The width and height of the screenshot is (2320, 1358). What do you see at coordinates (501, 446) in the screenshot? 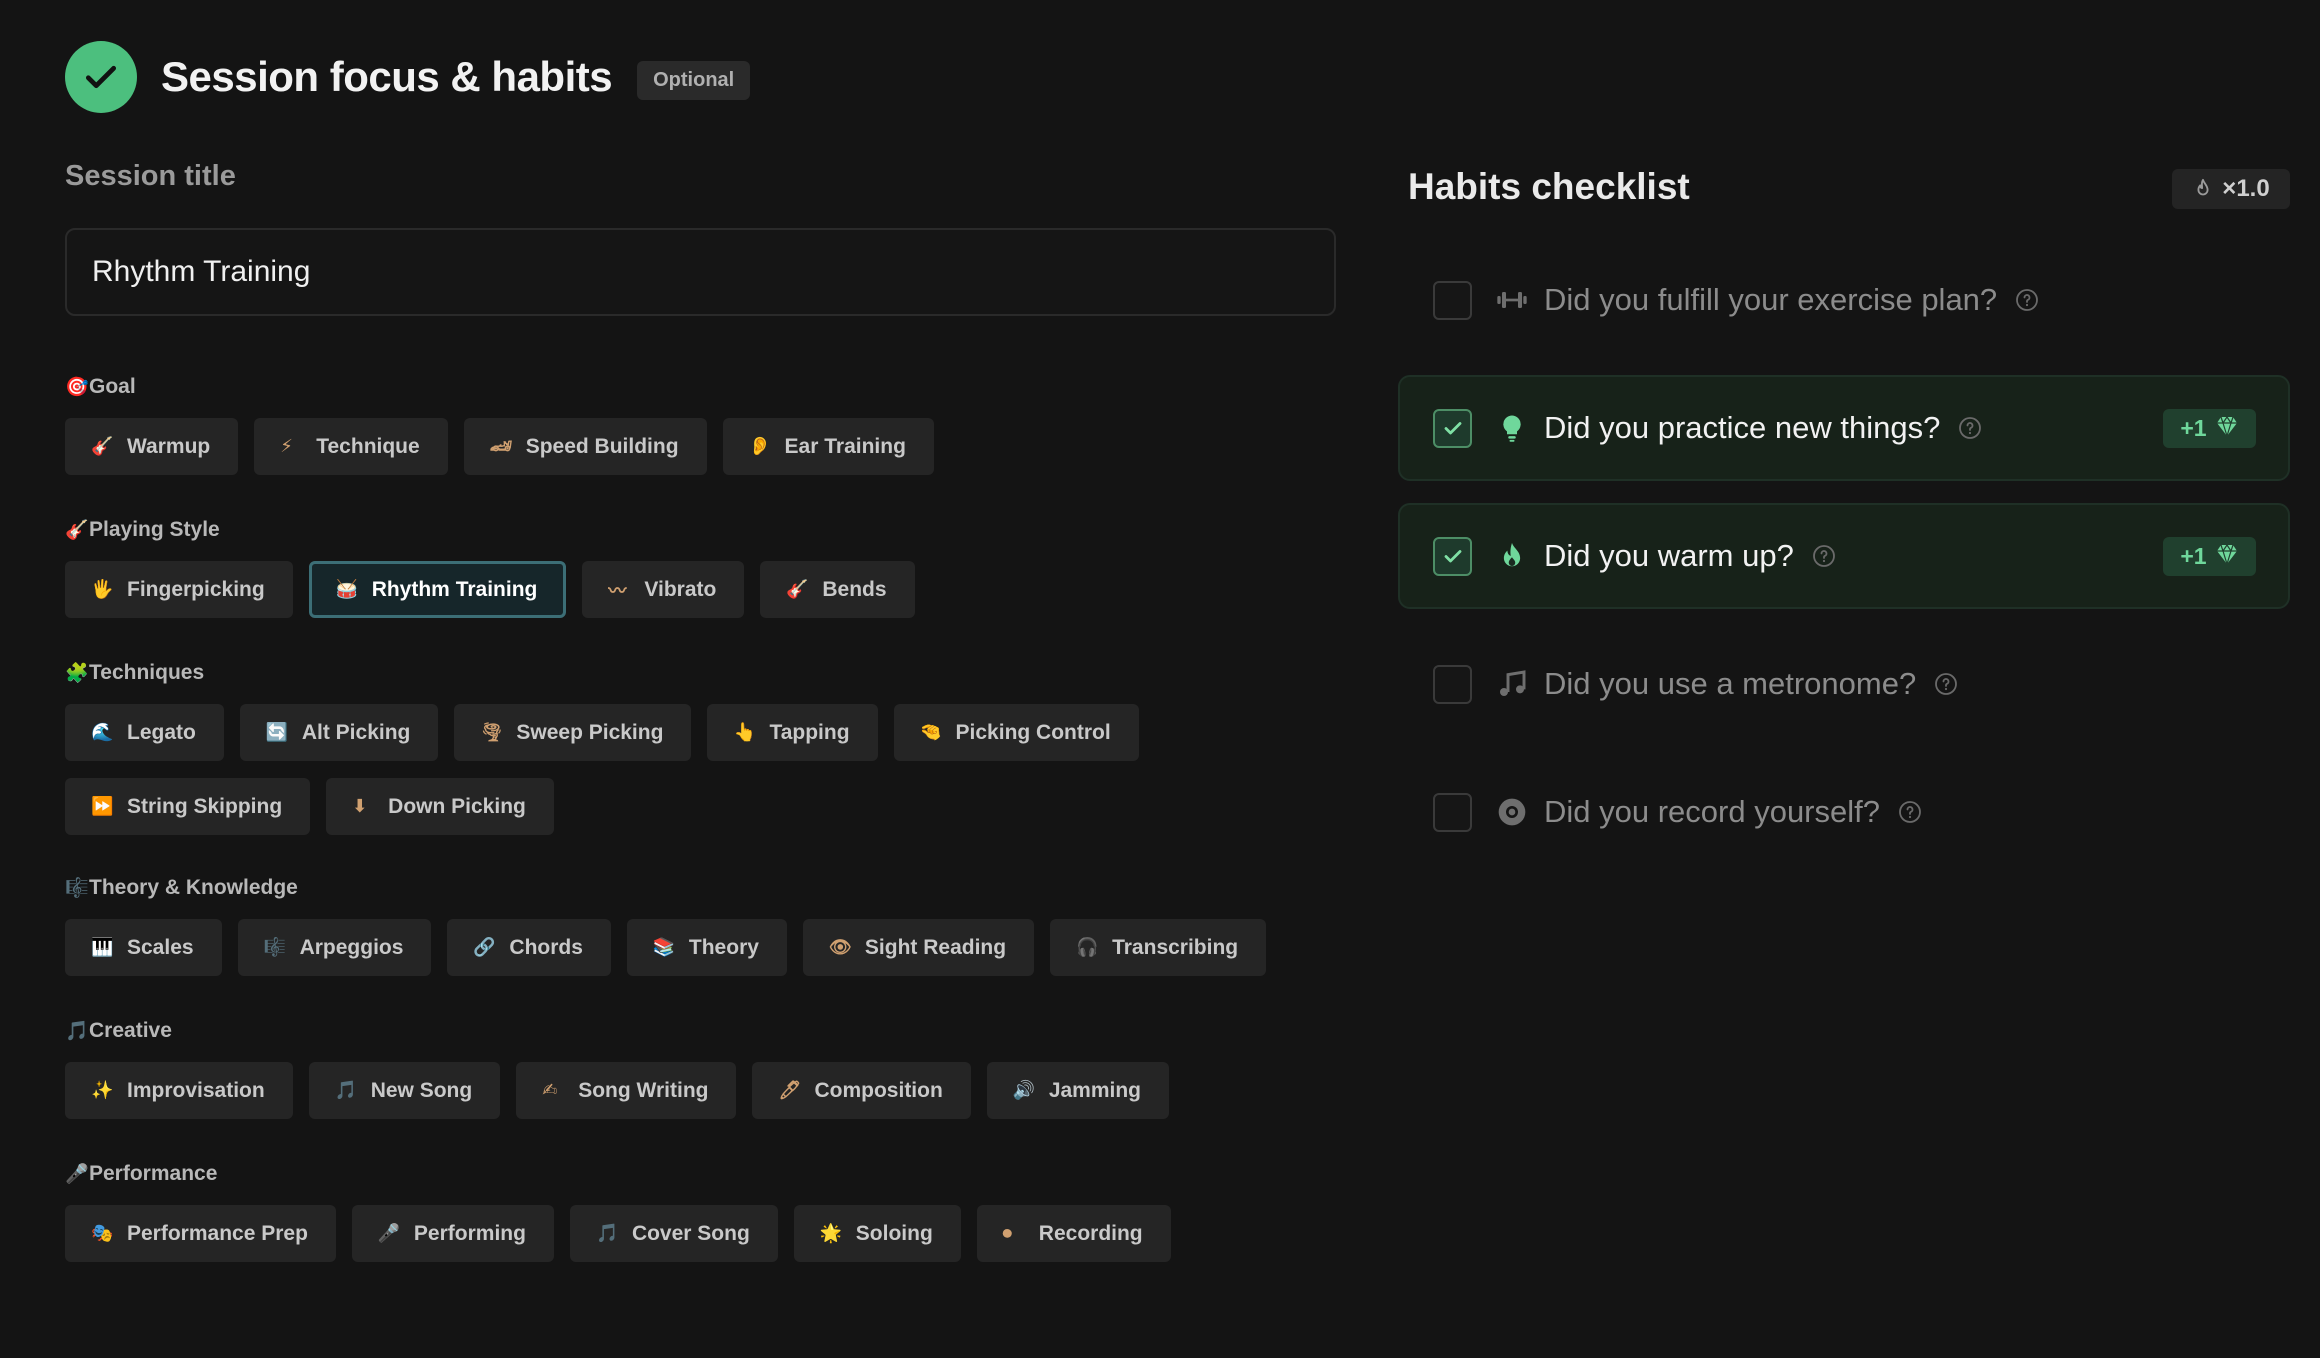
I see `chip-icon: 🏎` at bounding box center [501, 446].